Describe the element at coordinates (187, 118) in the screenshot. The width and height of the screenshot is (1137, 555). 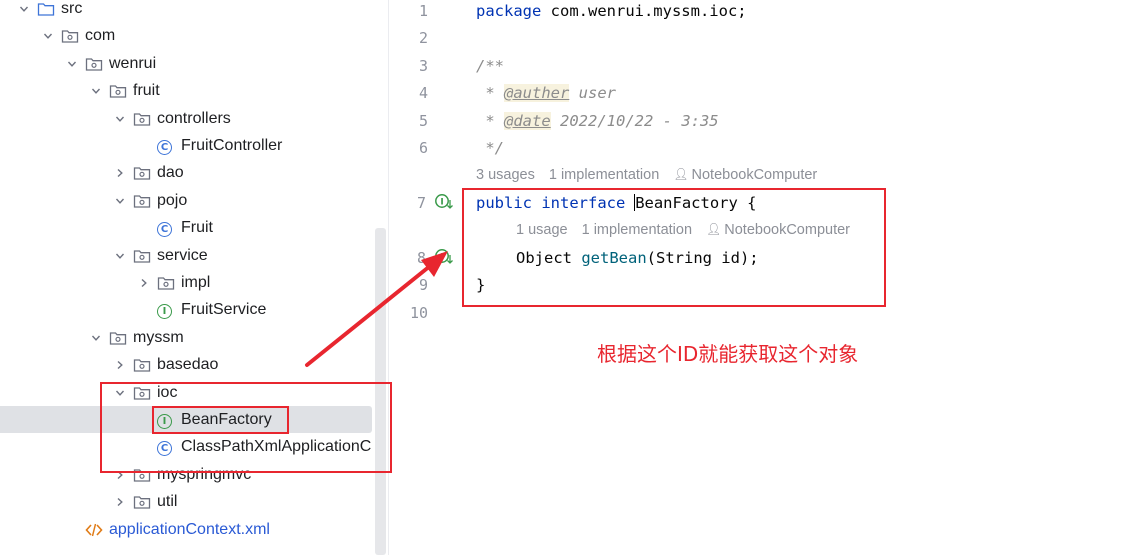
I see `tree-item: controllers` at that location.